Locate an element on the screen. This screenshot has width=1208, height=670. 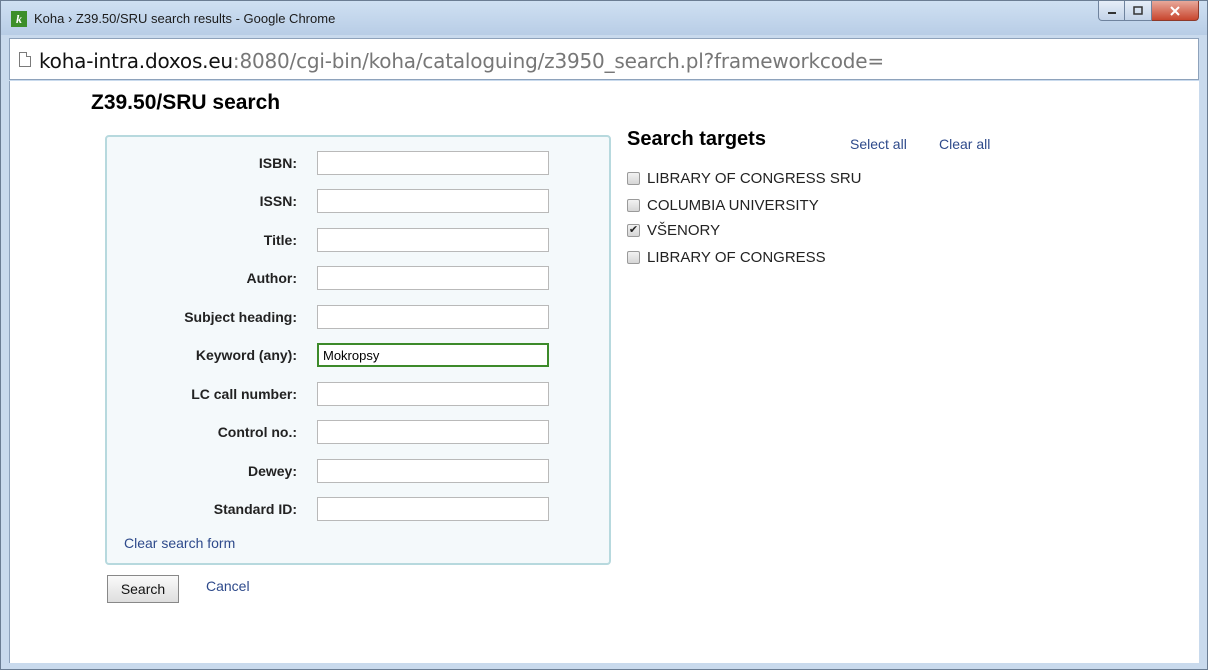
standard-id-input is located at coordinates (433, 509).